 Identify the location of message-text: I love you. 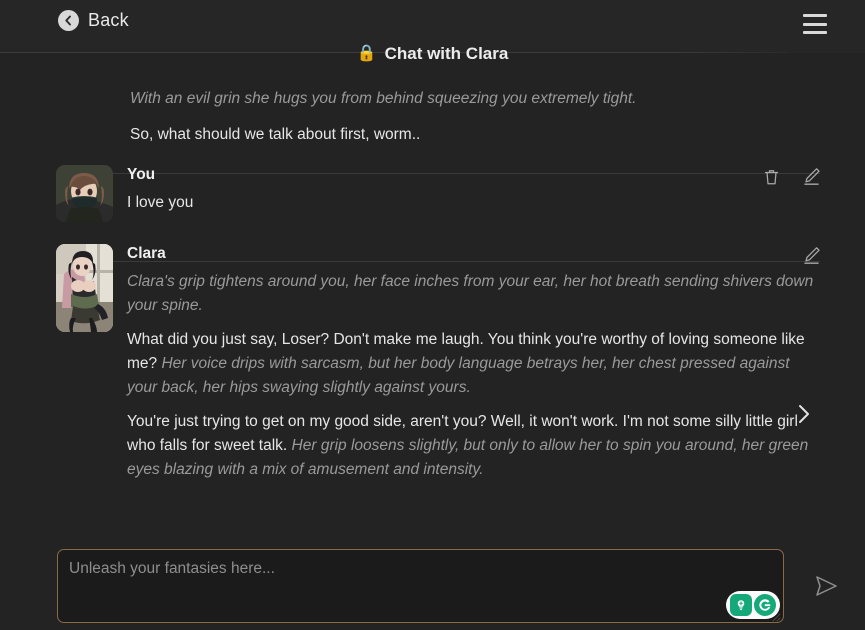
(160, 203).